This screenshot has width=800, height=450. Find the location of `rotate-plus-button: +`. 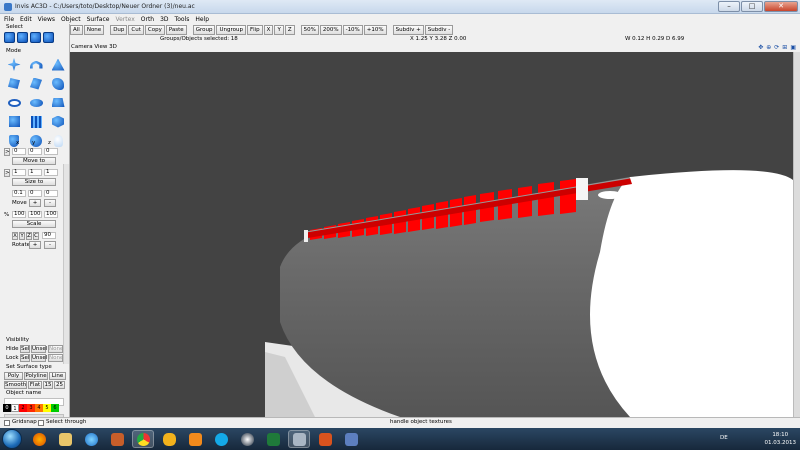

rotate-plus-button: + is located at coordinates (35, 245).